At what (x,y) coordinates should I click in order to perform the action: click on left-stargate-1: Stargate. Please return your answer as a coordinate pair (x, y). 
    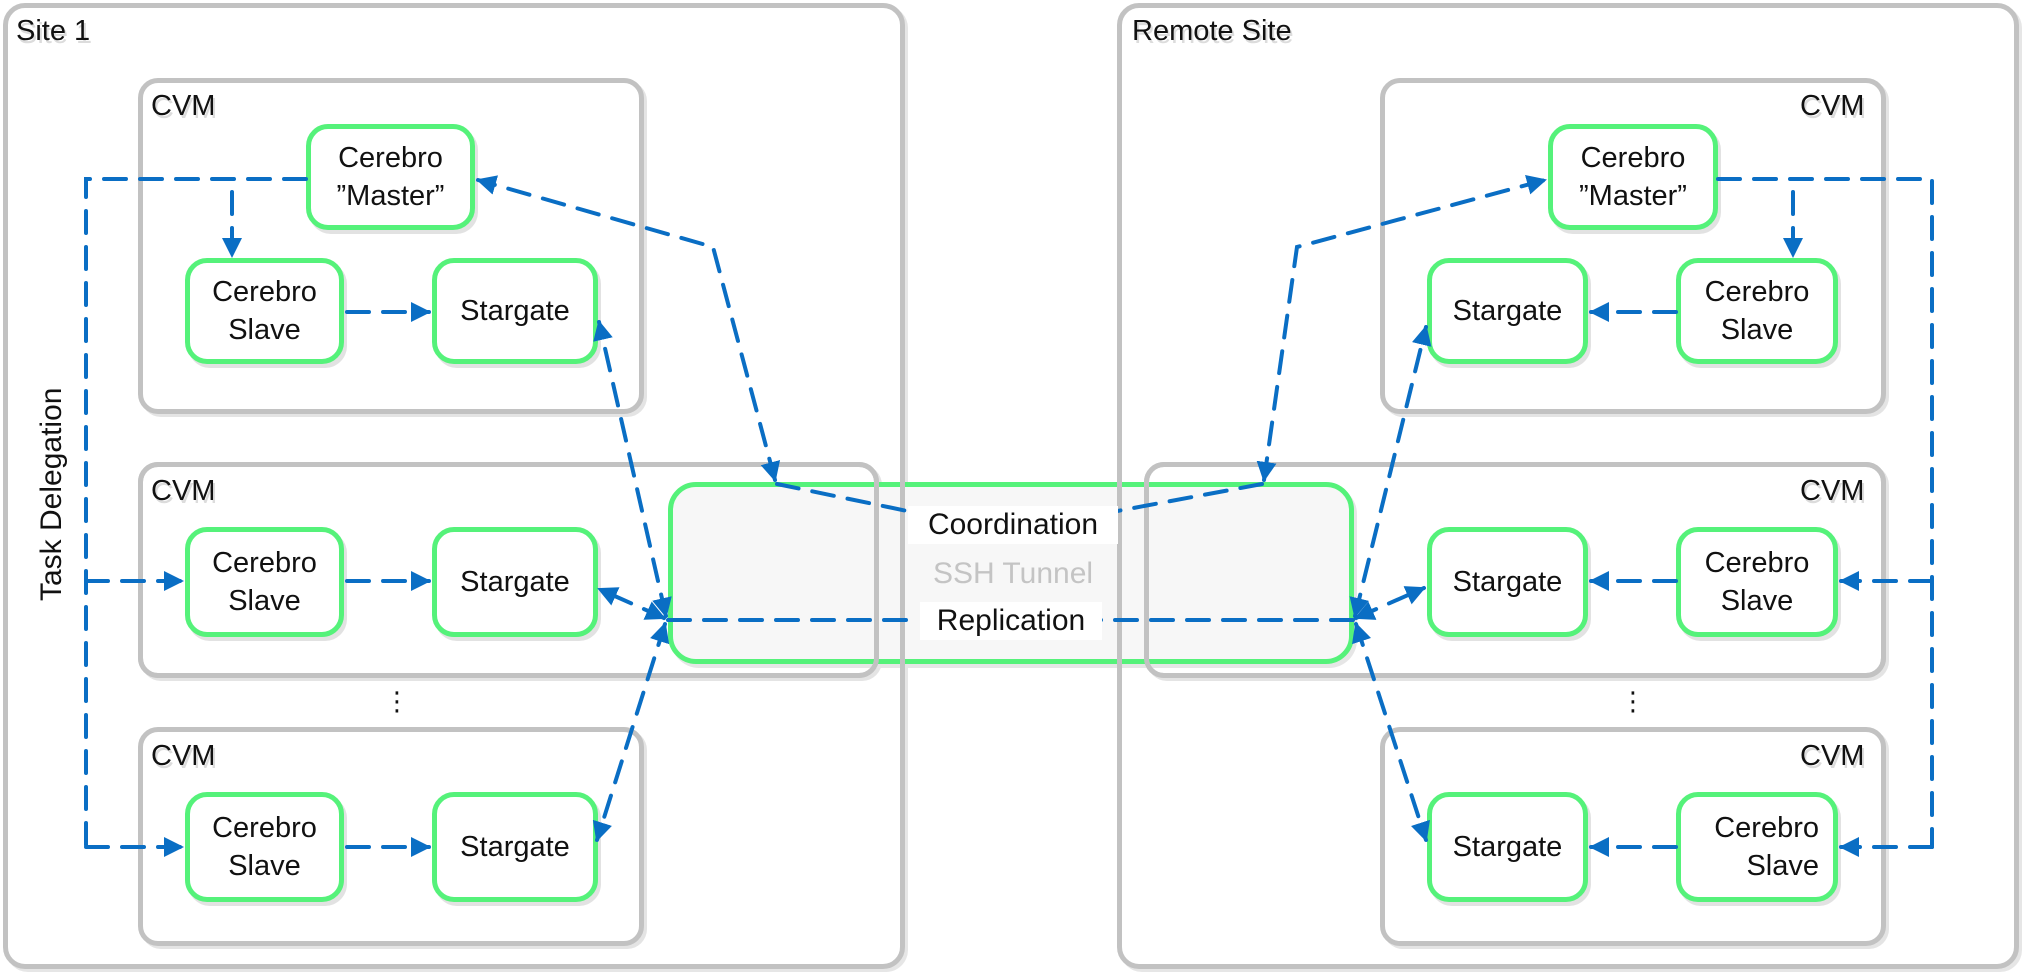
    Looking at the image, I should click on (515, 311).